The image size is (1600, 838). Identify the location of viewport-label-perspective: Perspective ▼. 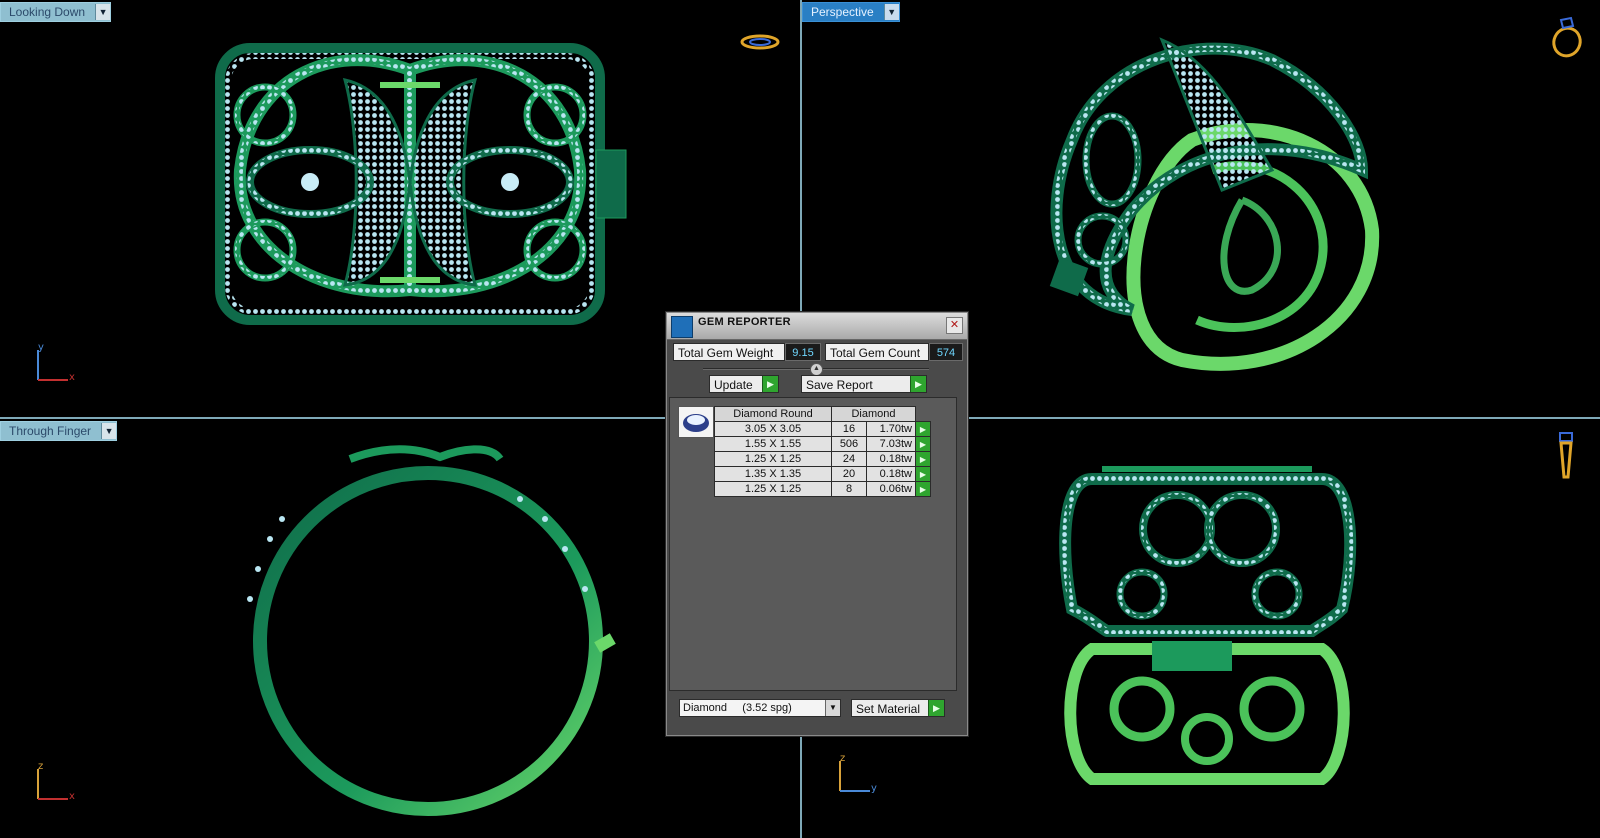
(851, 12).